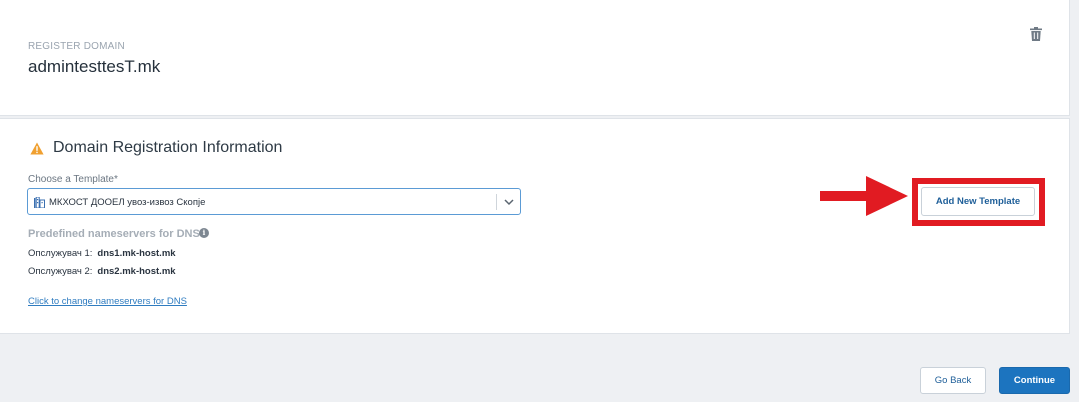 The image size is (1079, 402). What do you see at coordinates (127, 202) in the screenshot?
I see `template-selected-value: МКХОСТ ДООЕЛ увоз-извоз Скопје` at bounding box center [127, 202].